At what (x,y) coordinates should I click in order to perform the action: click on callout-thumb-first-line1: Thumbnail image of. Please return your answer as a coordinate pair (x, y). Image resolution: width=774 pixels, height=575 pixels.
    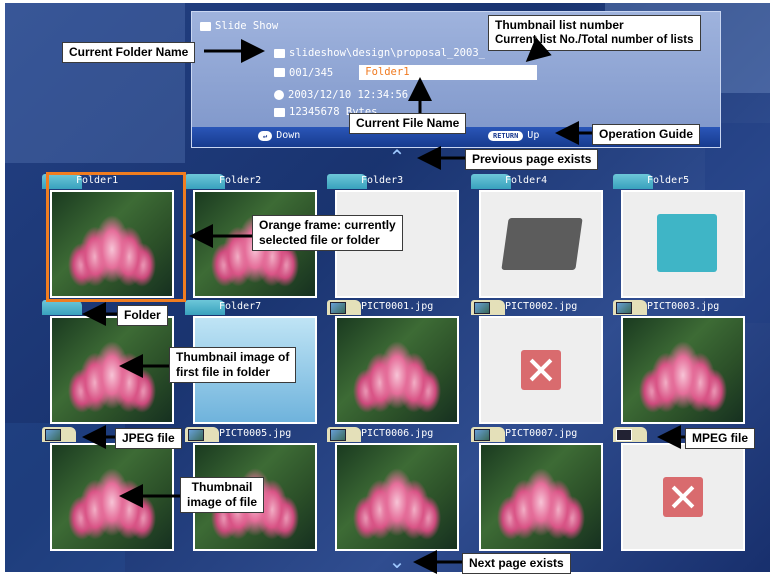
    Looking at the image, I should click on (233, 357).